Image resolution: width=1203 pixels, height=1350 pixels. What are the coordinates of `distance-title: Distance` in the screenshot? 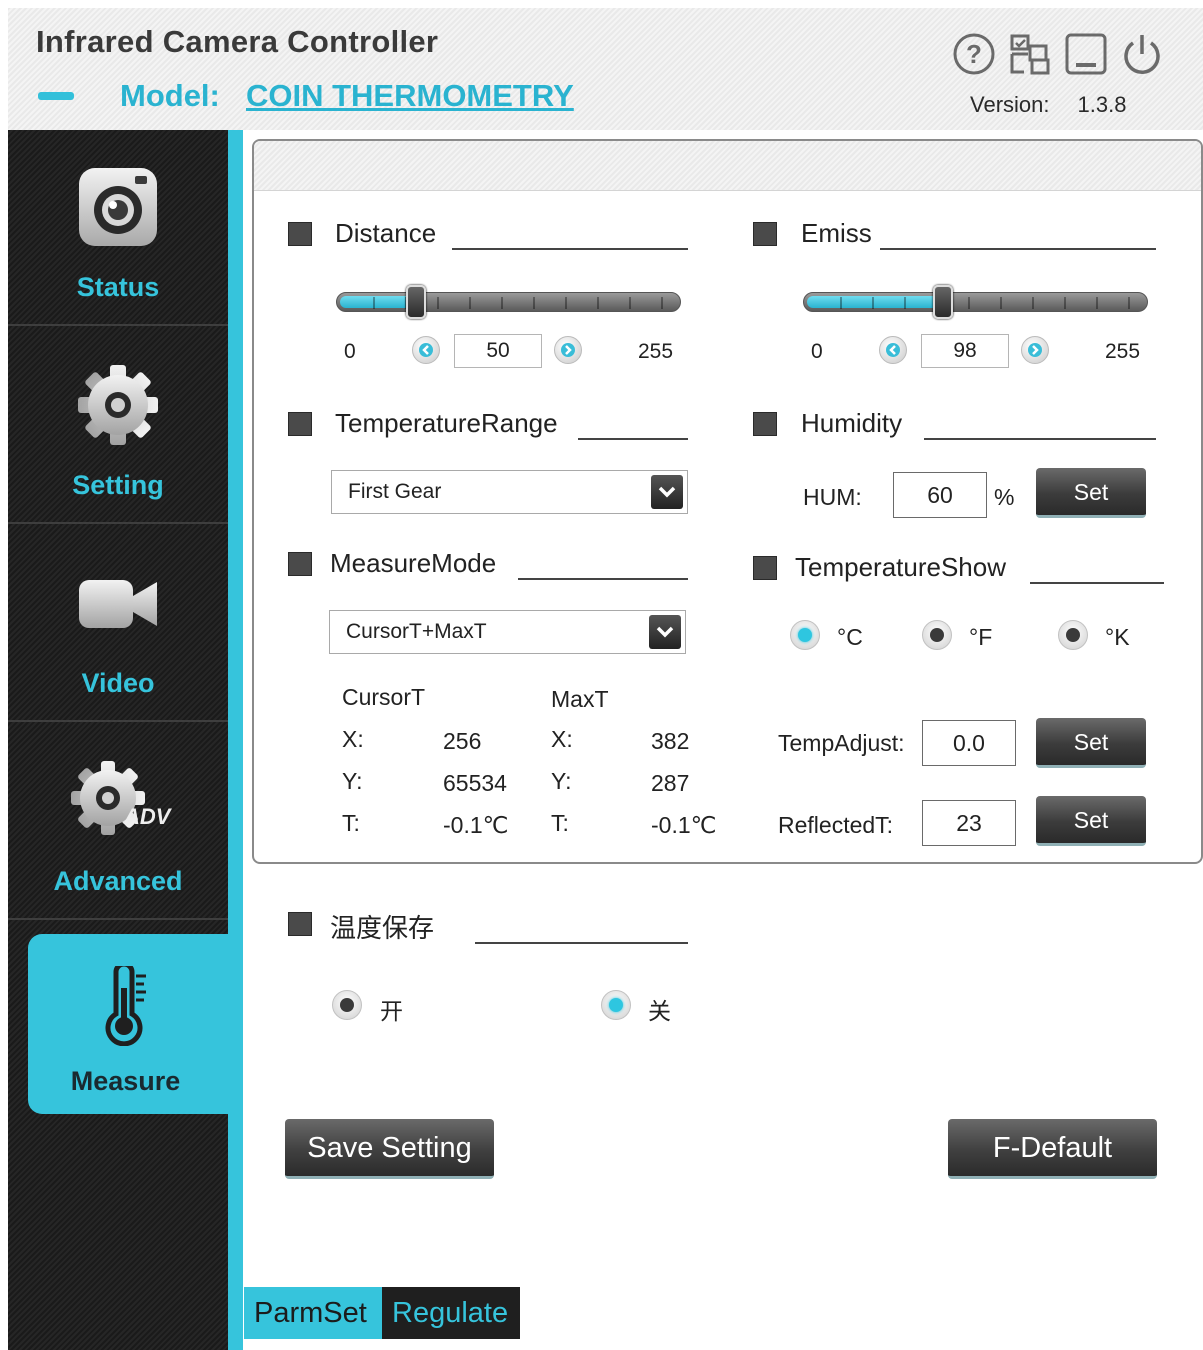 It's located at (386, 233).